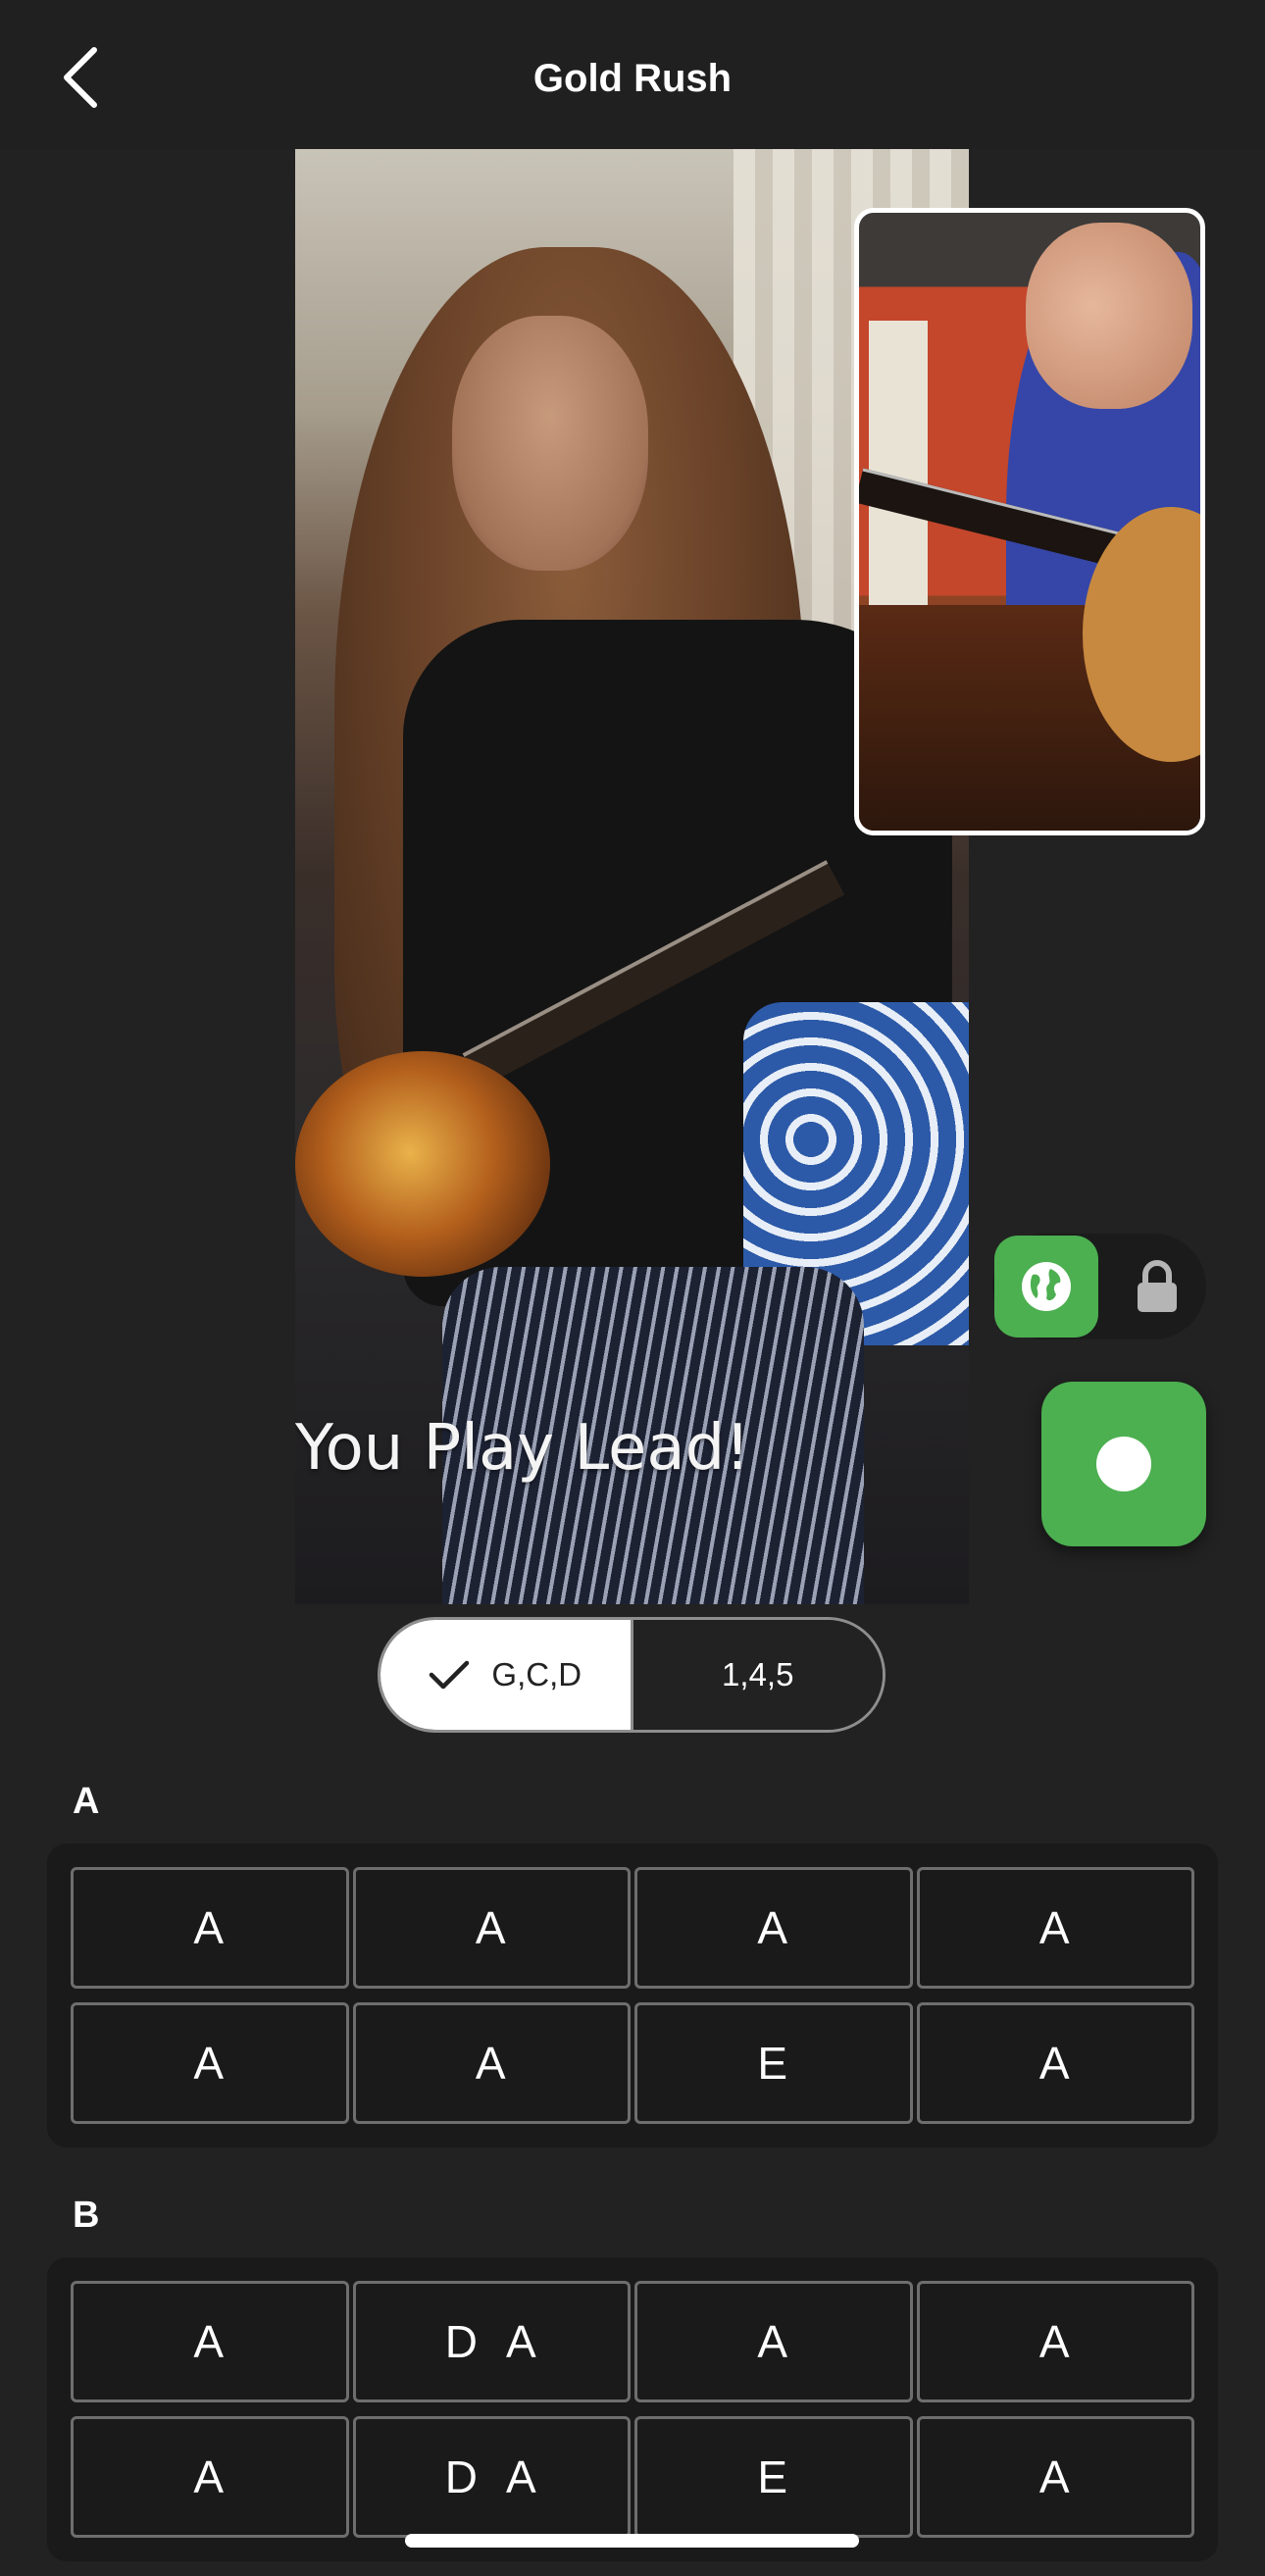 The height and width of the screenshot is (2576, 1265). I want to click on notation-toggle: G,C,D 1,4,5, so click(632, 1675).